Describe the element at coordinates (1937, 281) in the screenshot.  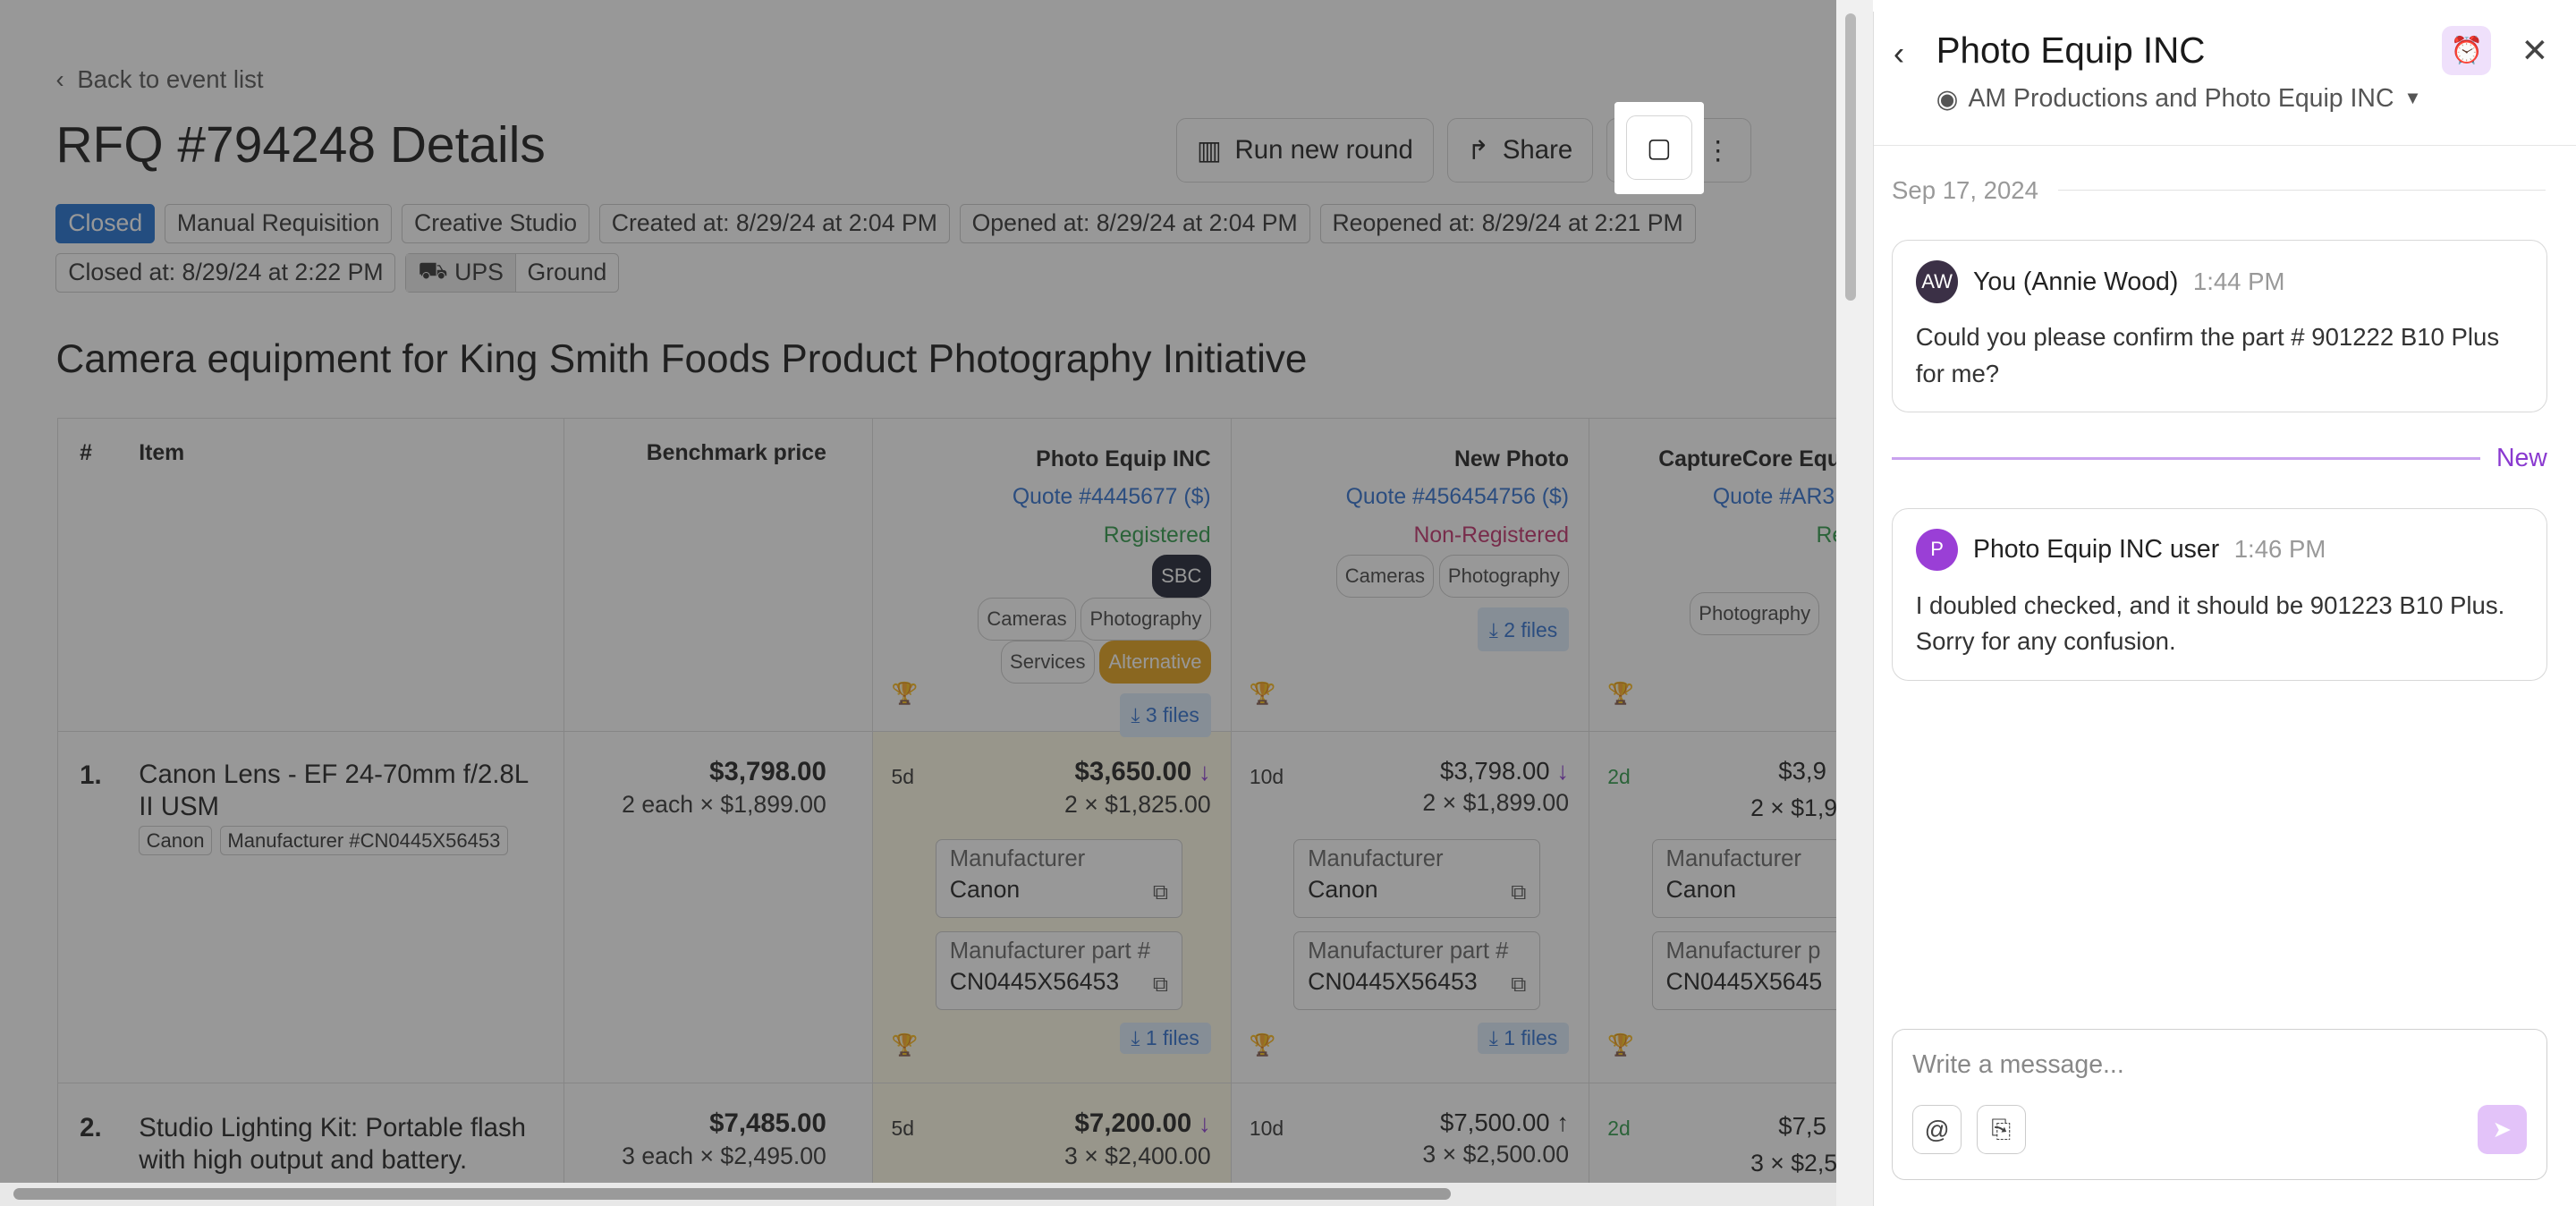
I see `avatar: AW` at that location.